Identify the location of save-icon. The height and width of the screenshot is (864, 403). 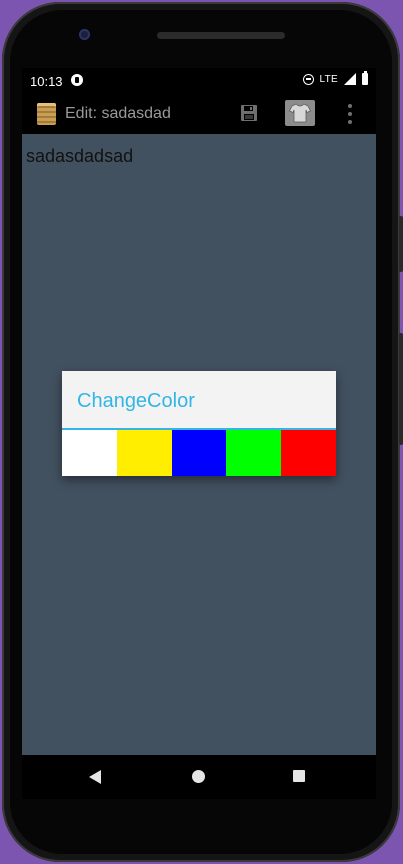
(249, 113).